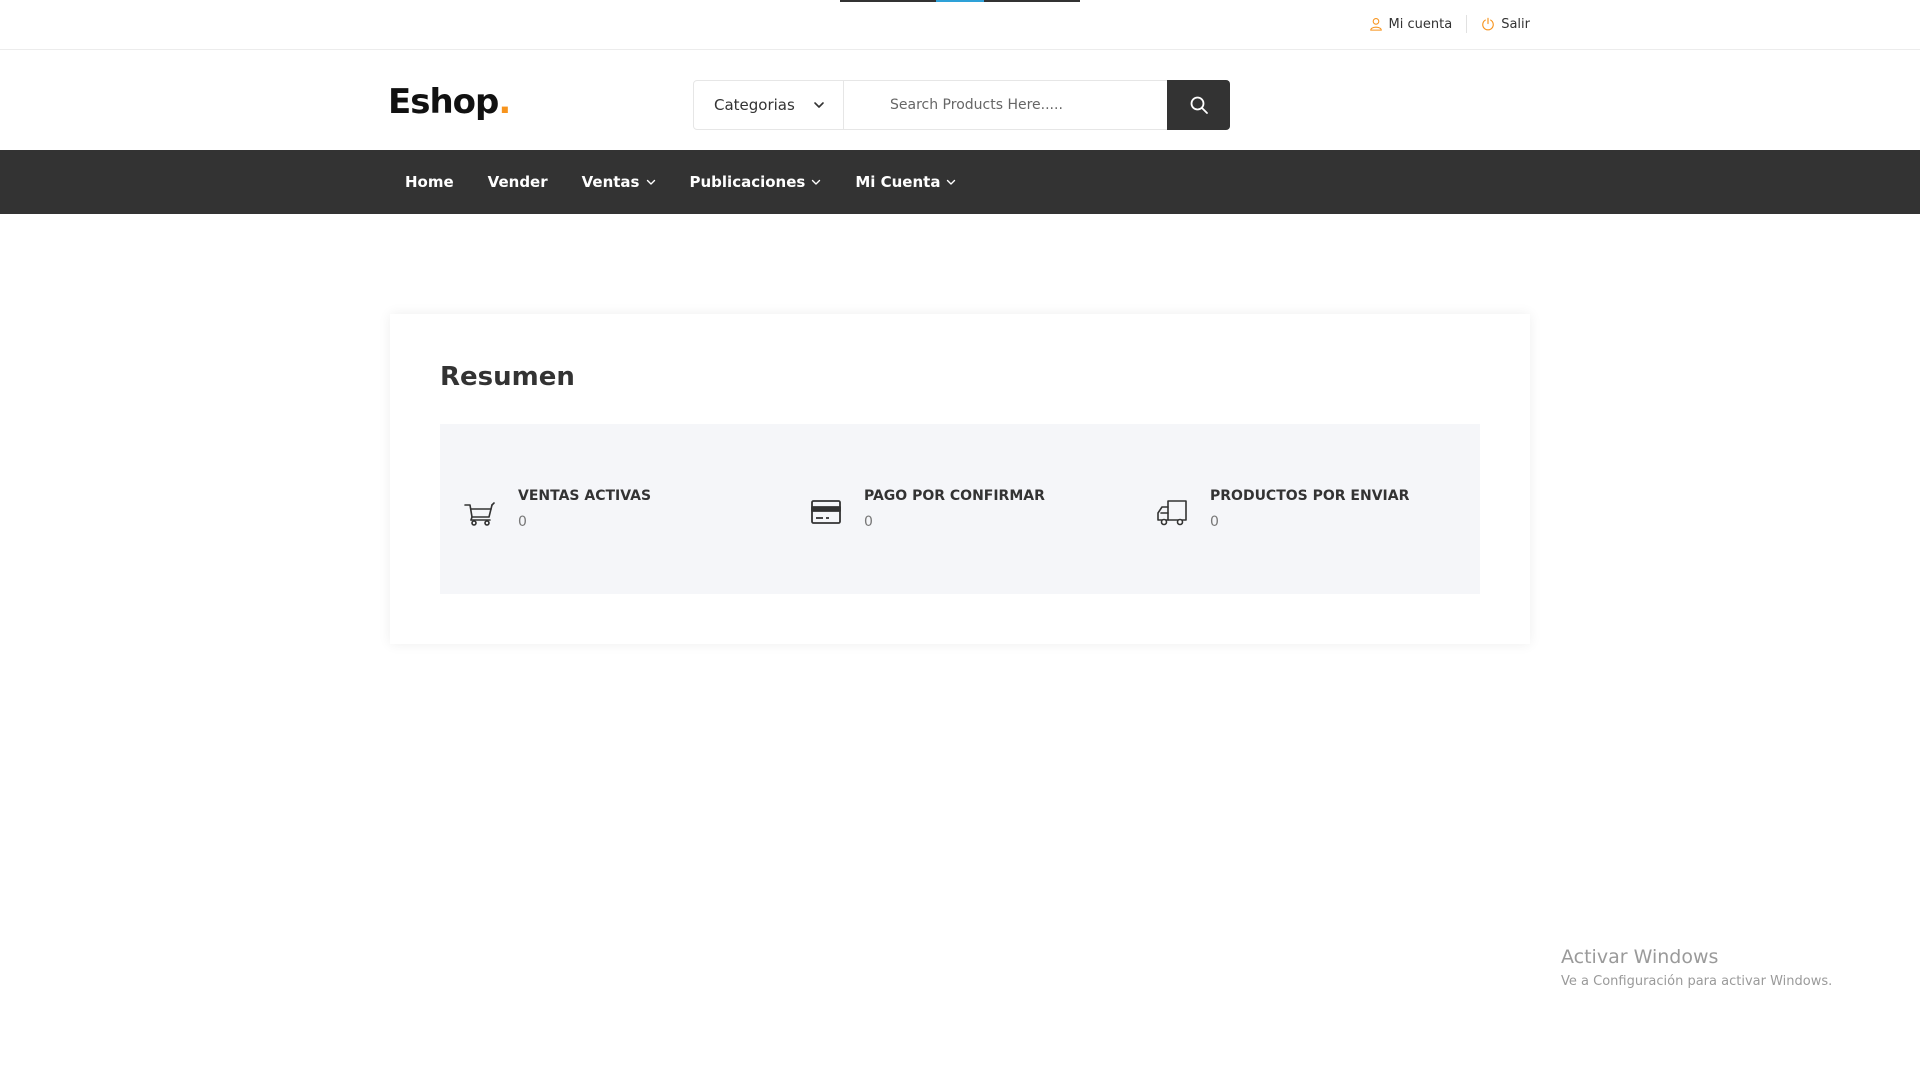 This screenshot has width=1920, height=1080. I want to click on credit-card-icon, so click(826, 512).